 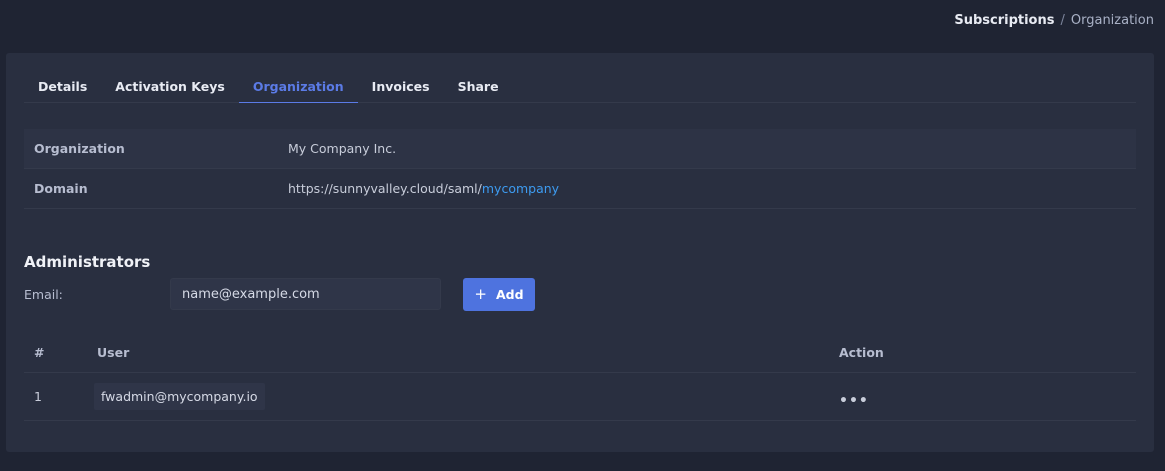 I want to click on organization-label: Organization, so click(x=79, y=148).